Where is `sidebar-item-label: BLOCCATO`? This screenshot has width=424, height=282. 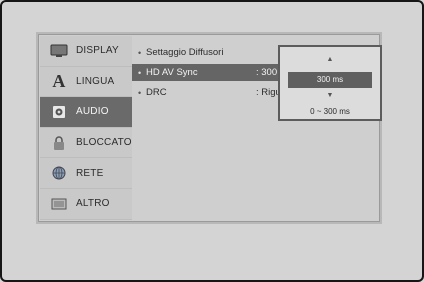 sidebar-item-label: BLOCCATO is located at coordinates (104, 143).